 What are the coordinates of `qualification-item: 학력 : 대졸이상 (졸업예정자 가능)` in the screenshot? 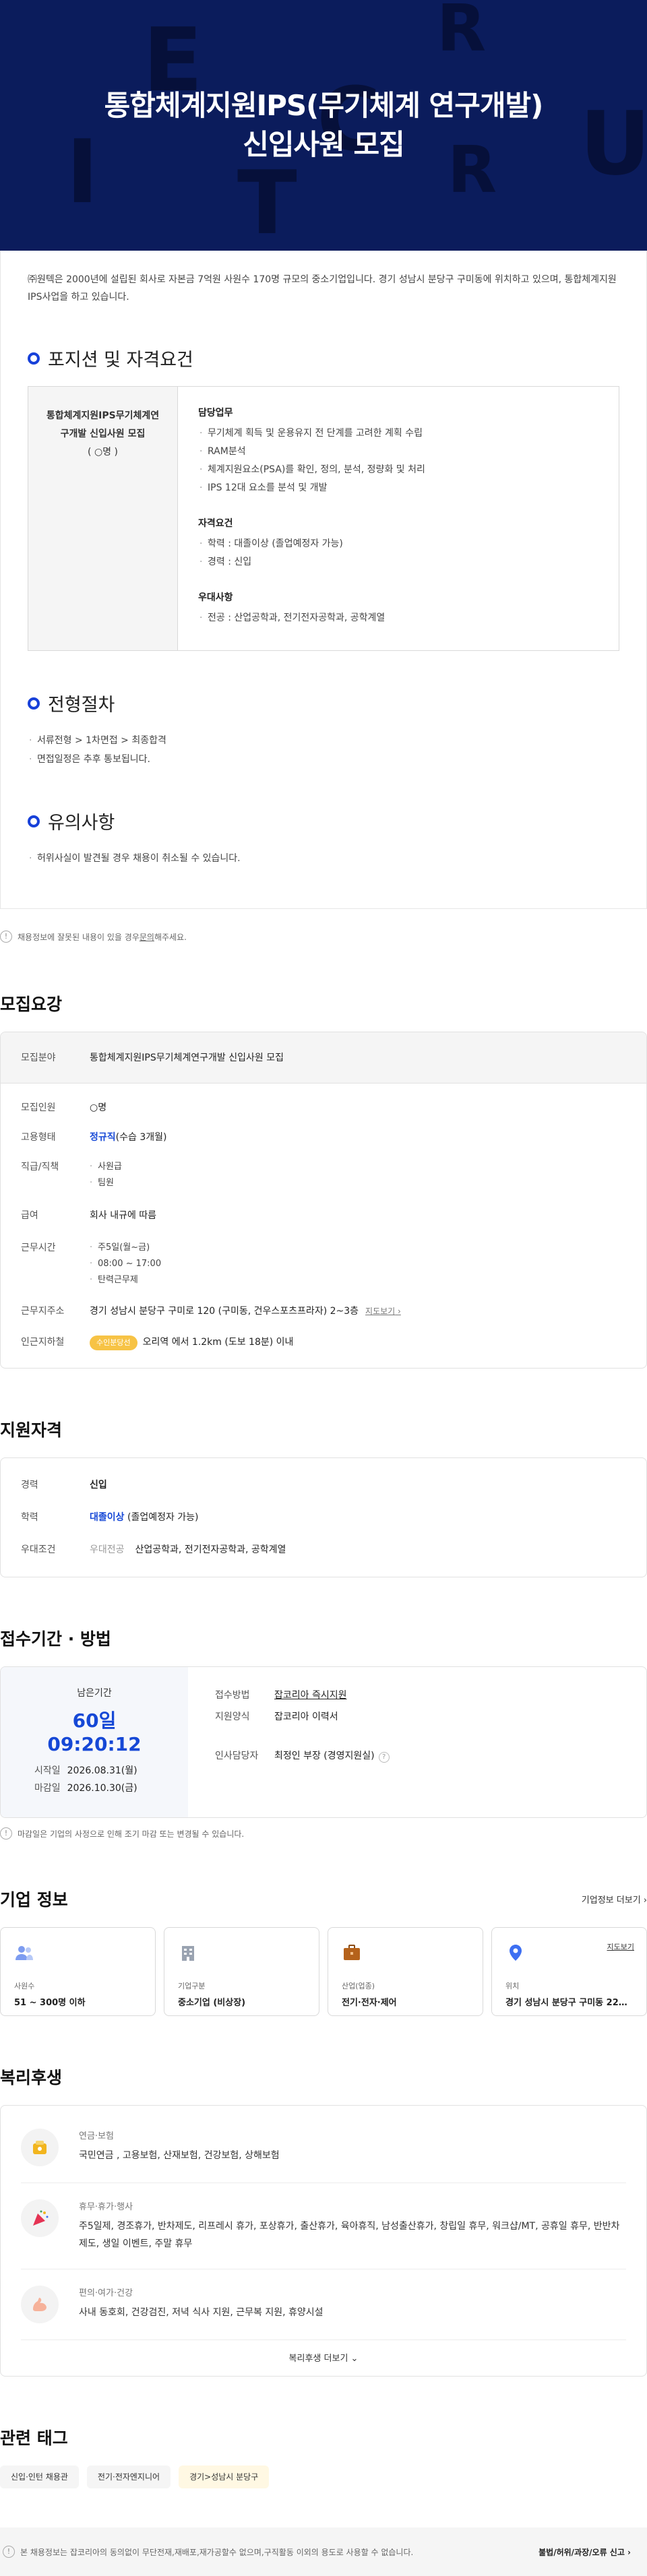 It's located at (398, 544).